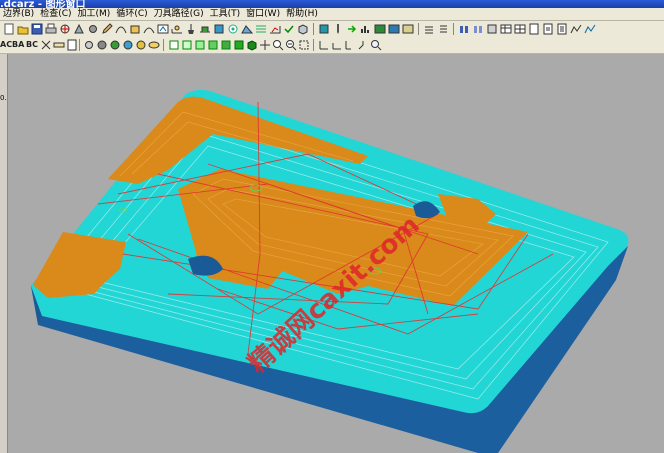 The height and width of the screenshot is (453, 664). I want to click on view-toolbar: AC BA BC, so click(332, 45).